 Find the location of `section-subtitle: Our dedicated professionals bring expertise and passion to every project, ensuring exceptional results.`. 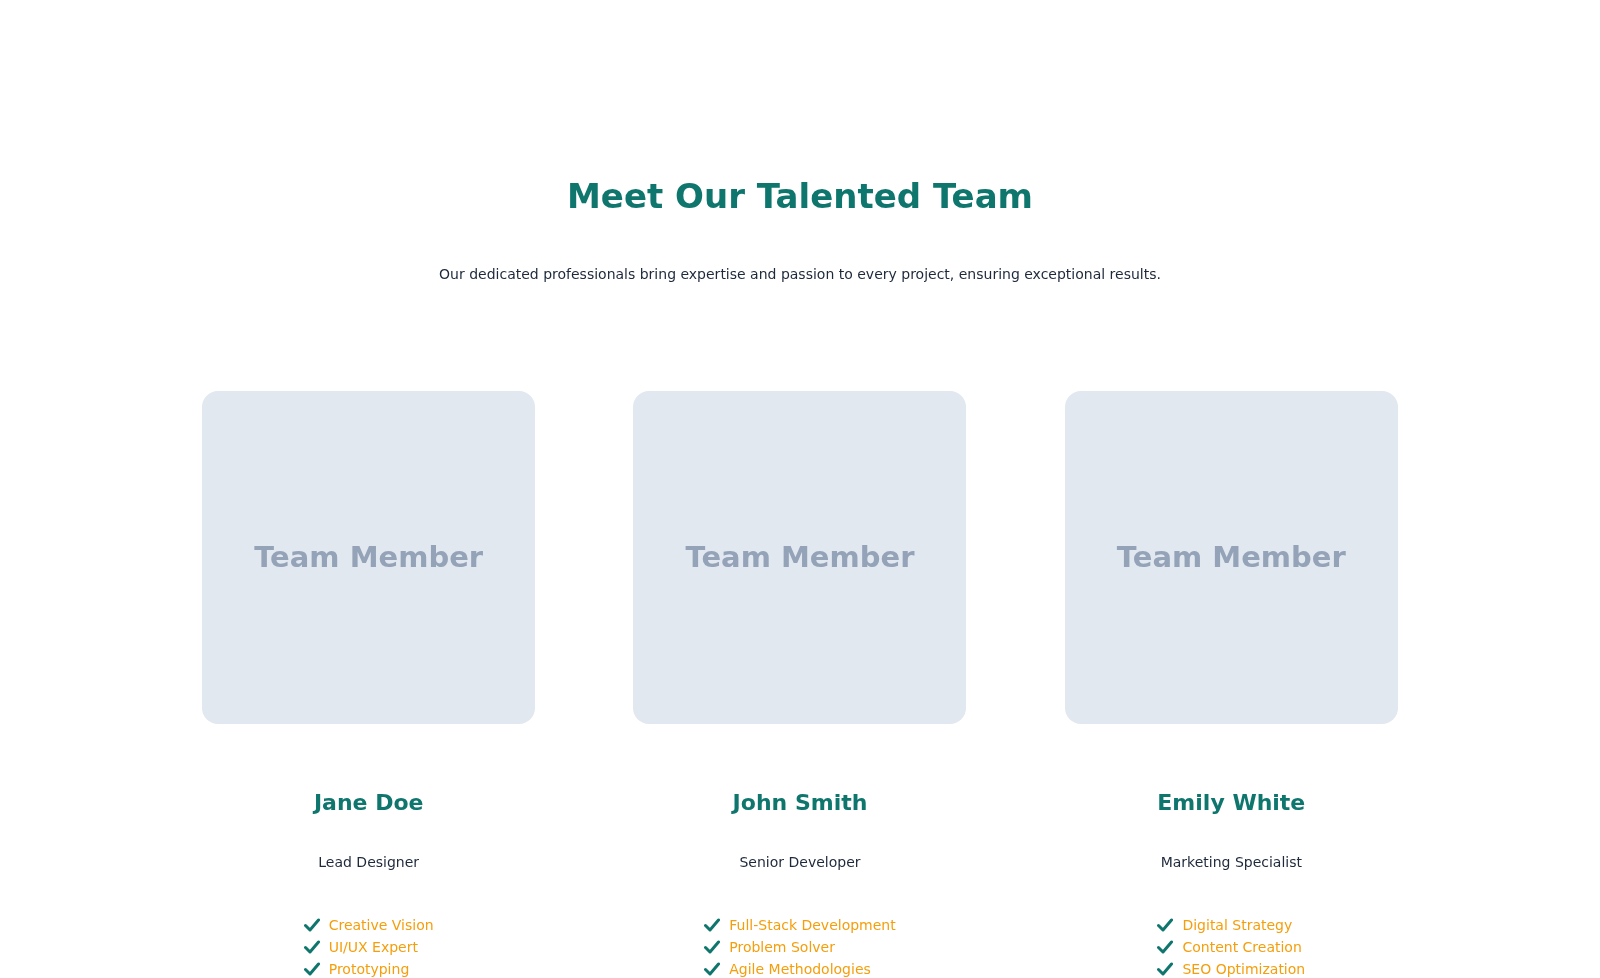

section-subtitle: Our dedicated professionals bring expertise and passion to every project, ensuring exceptional results. is located at coordinates (800, 274).